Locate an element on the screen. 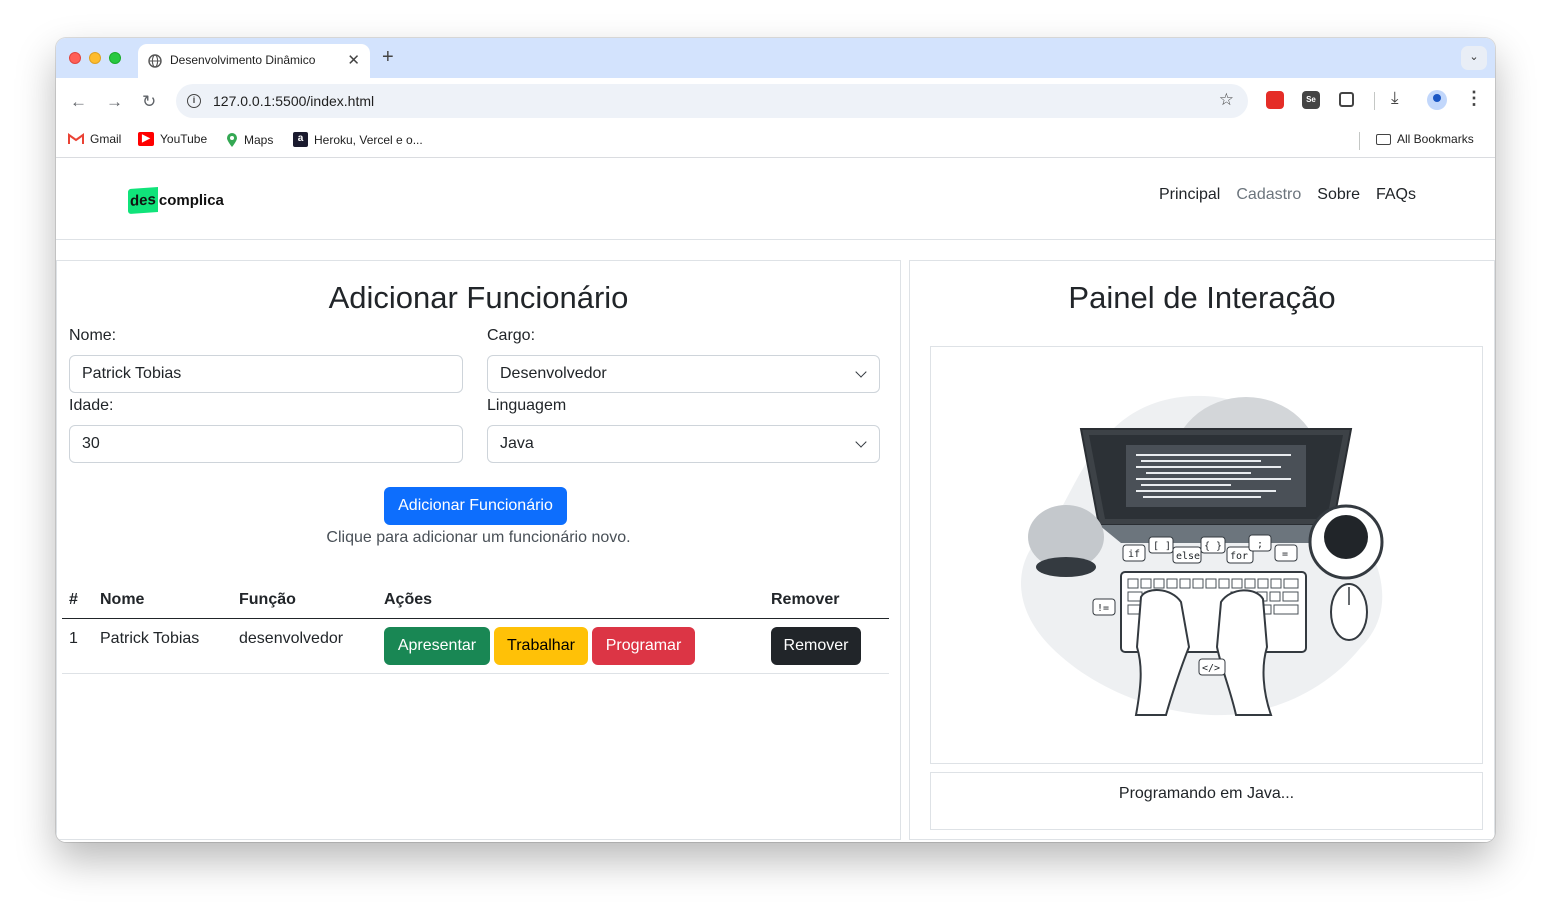 Image resolution: width=1551 pixels, height=917 pixels. bubble-else-label: else is located at coordinates (1188, 556).